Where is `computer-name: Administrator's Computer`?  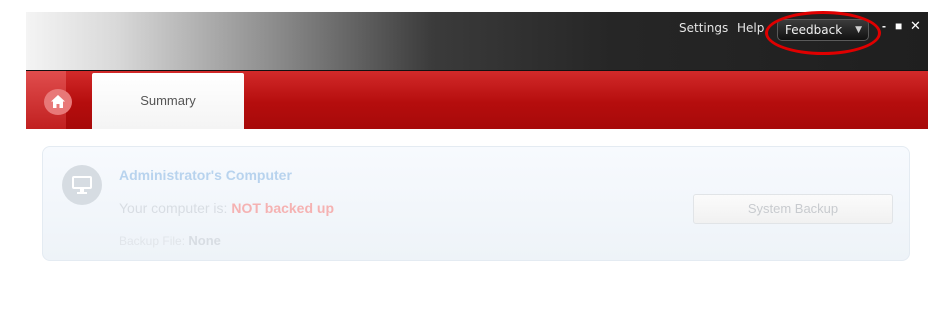 computer-name: Administrator's Computer is located at coordinates (205, 175).